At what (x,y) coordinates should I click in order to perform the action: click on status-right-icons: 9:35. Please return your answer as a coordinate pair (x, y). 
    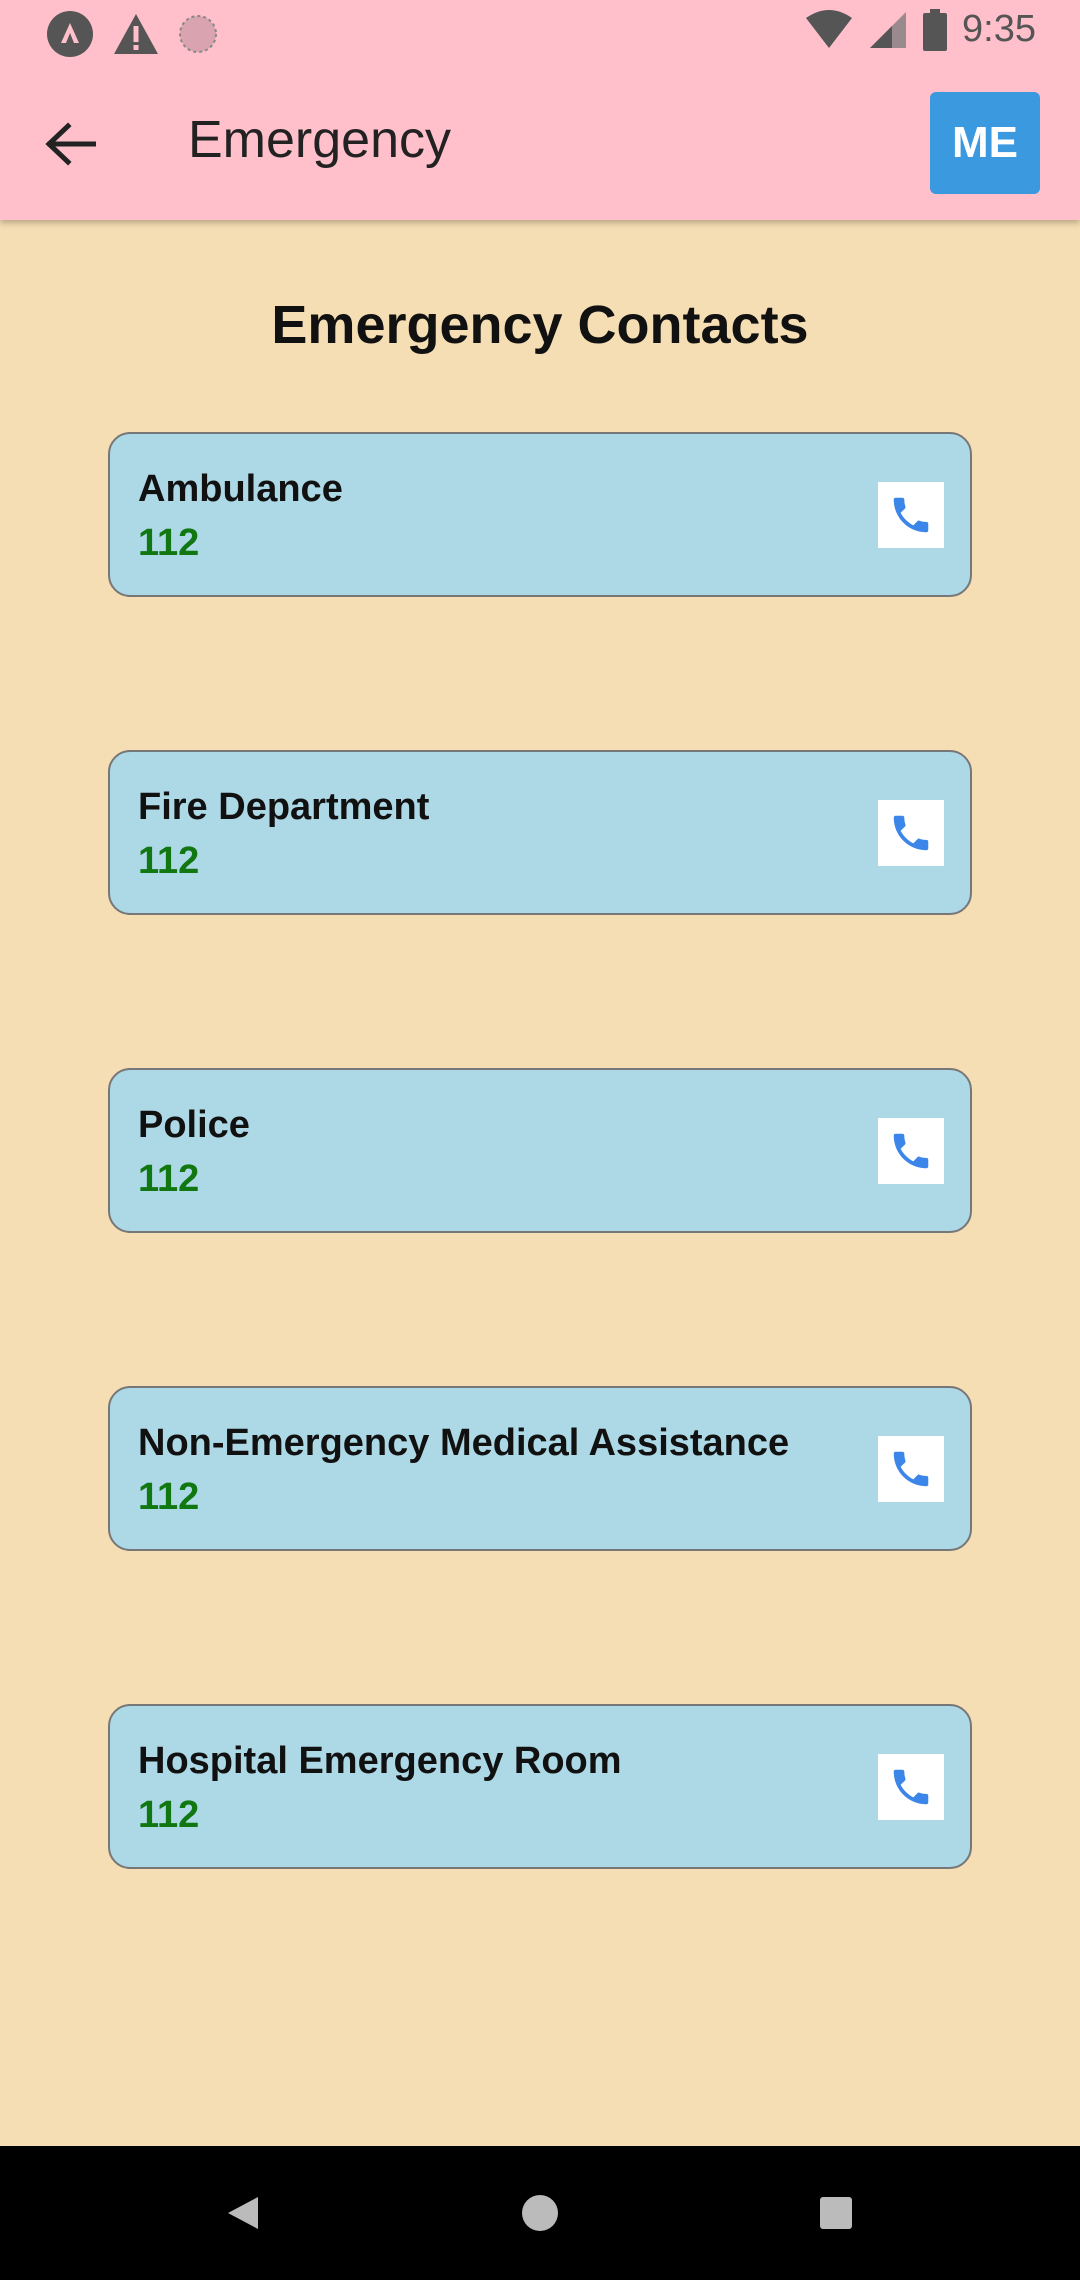
    Looking at the image, I should click on (920, 29).